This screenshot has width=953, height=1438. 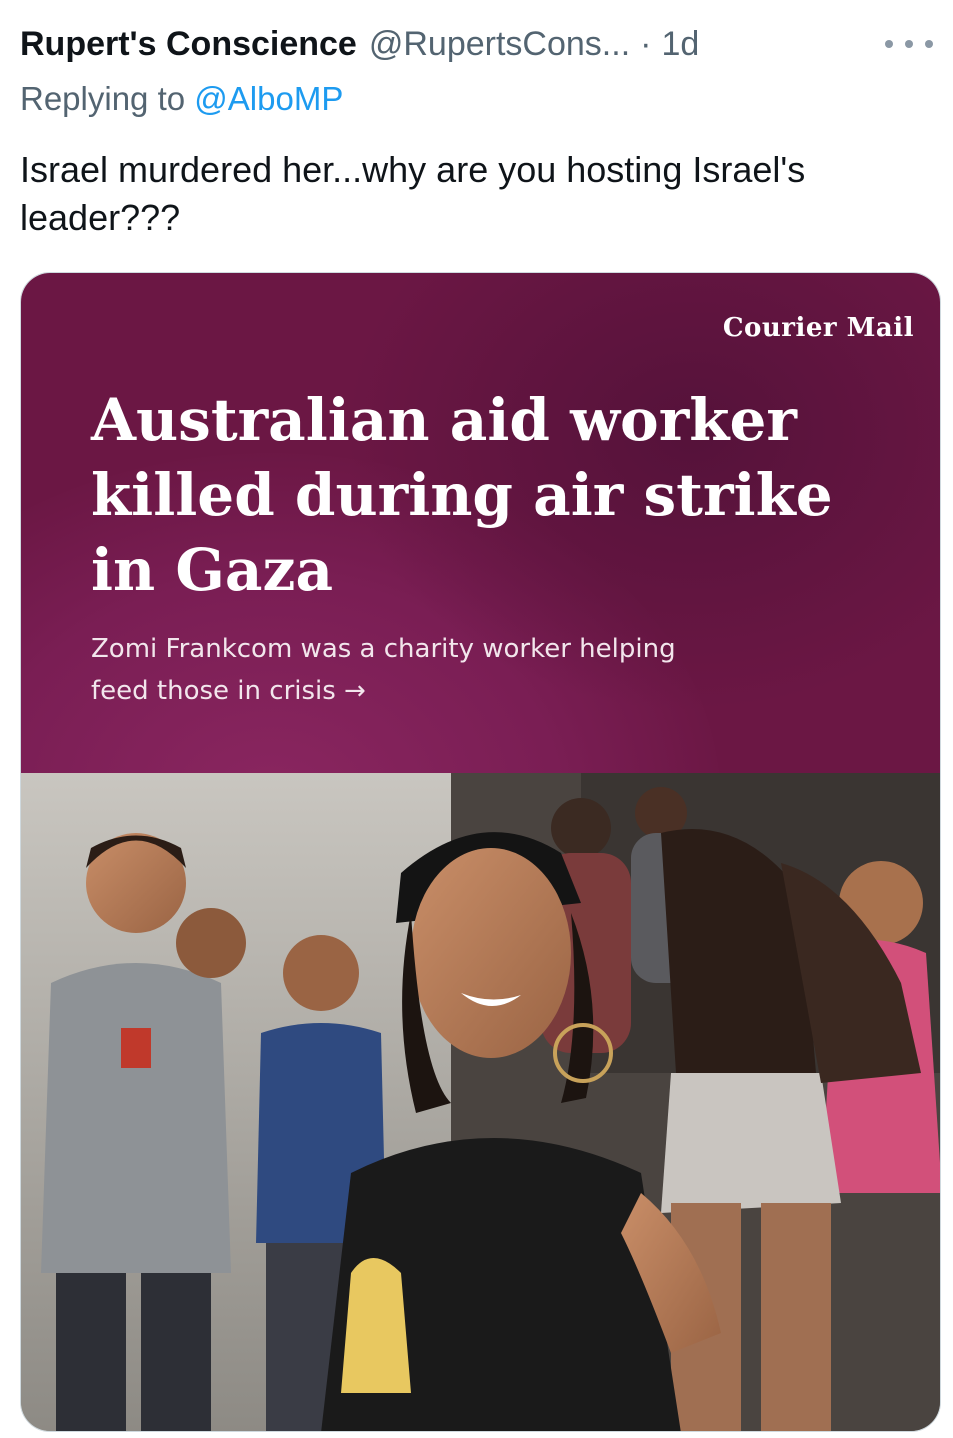 What do you see at coordinates (818, 328) in the screenshot?
I see `courier-mail-logo: Courier Mail` at bounding box center [818, 328].